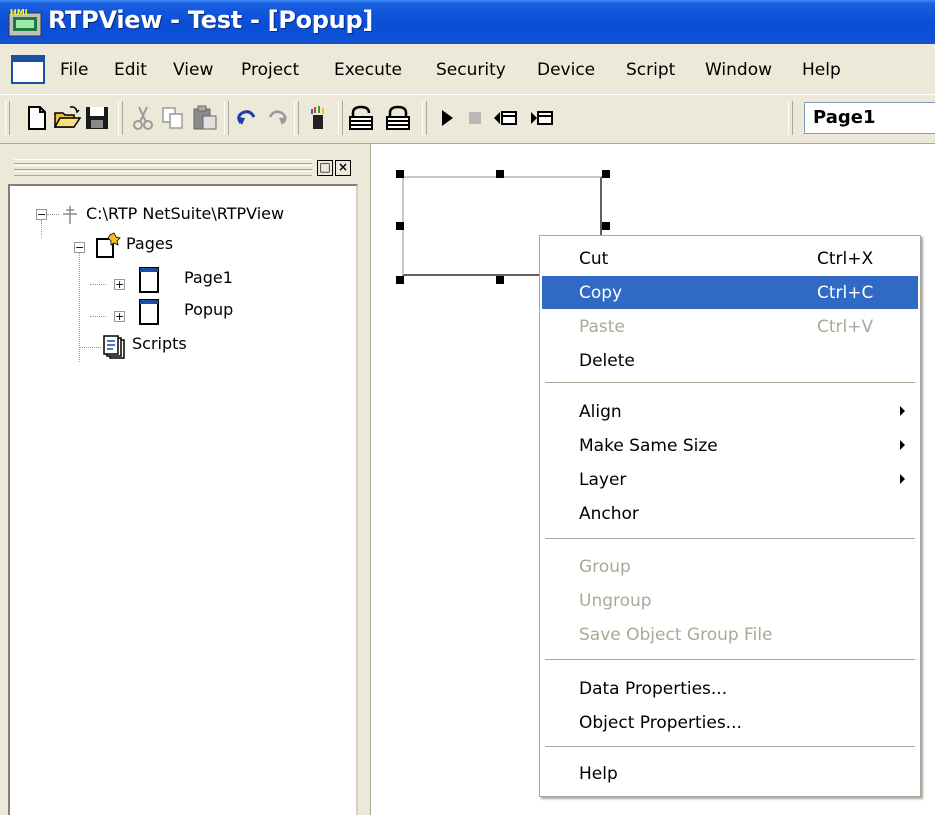 This screenshot has height=815, width=935. I want to click on lock-icon, so click(398, 118).